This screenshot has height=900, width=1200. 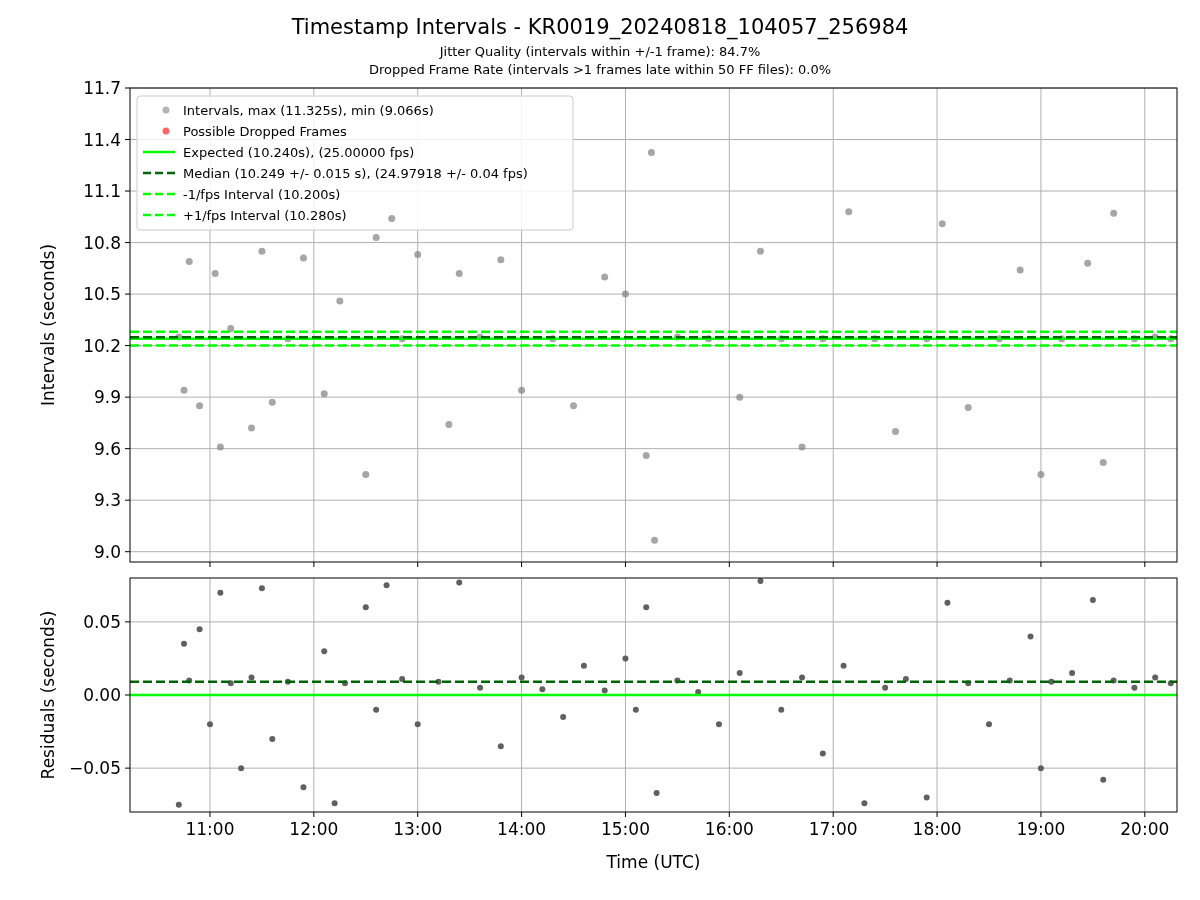 What do you see at coordinates (107, 500) in the screenshot?
I see `tick-label: 9.3` at bounding box center [107, 500].